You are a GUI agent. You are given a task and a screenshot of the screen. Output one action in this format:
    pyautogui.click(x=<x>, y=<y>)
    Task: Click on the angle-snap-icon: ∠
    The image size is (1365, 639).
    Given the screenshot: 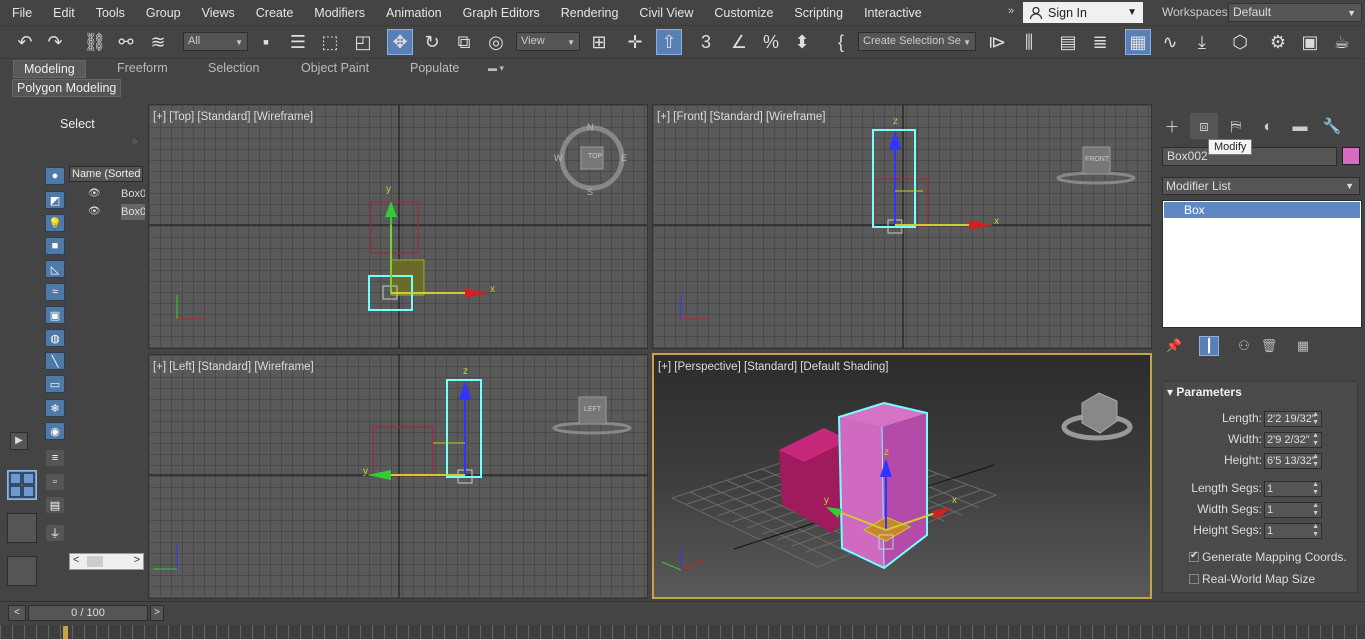 What is the action you would take?
    pyautogui.click(x=739, y=42)
    